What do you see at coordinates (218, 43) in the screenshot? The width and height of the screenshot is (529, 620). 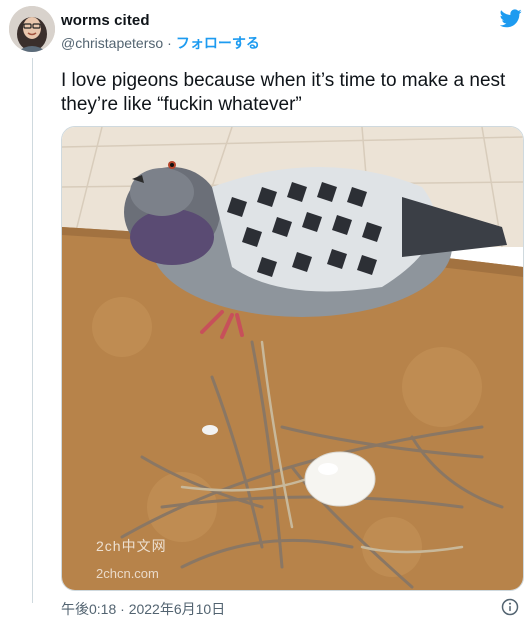 I see `follow-button: フォローする` at bounding box center [218, 43].